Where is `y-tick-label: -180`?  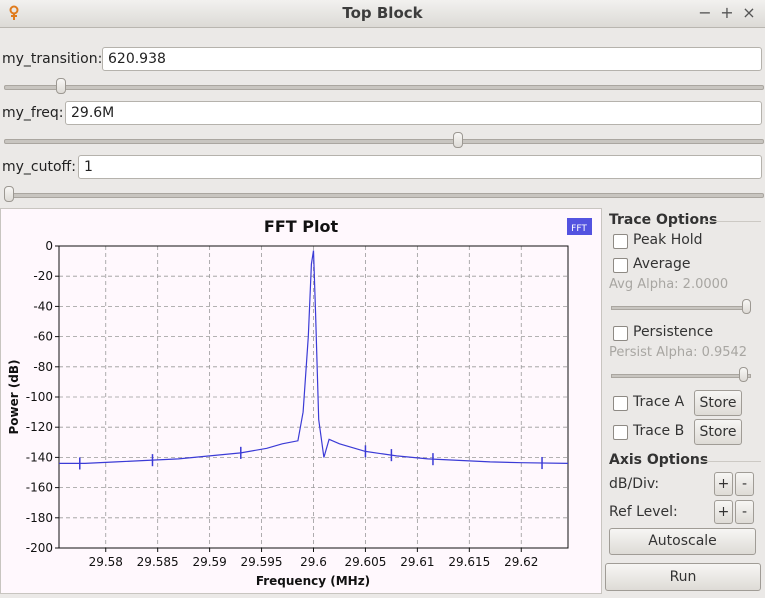 y-tick-label: -180 is located at coordinates (39, 518).